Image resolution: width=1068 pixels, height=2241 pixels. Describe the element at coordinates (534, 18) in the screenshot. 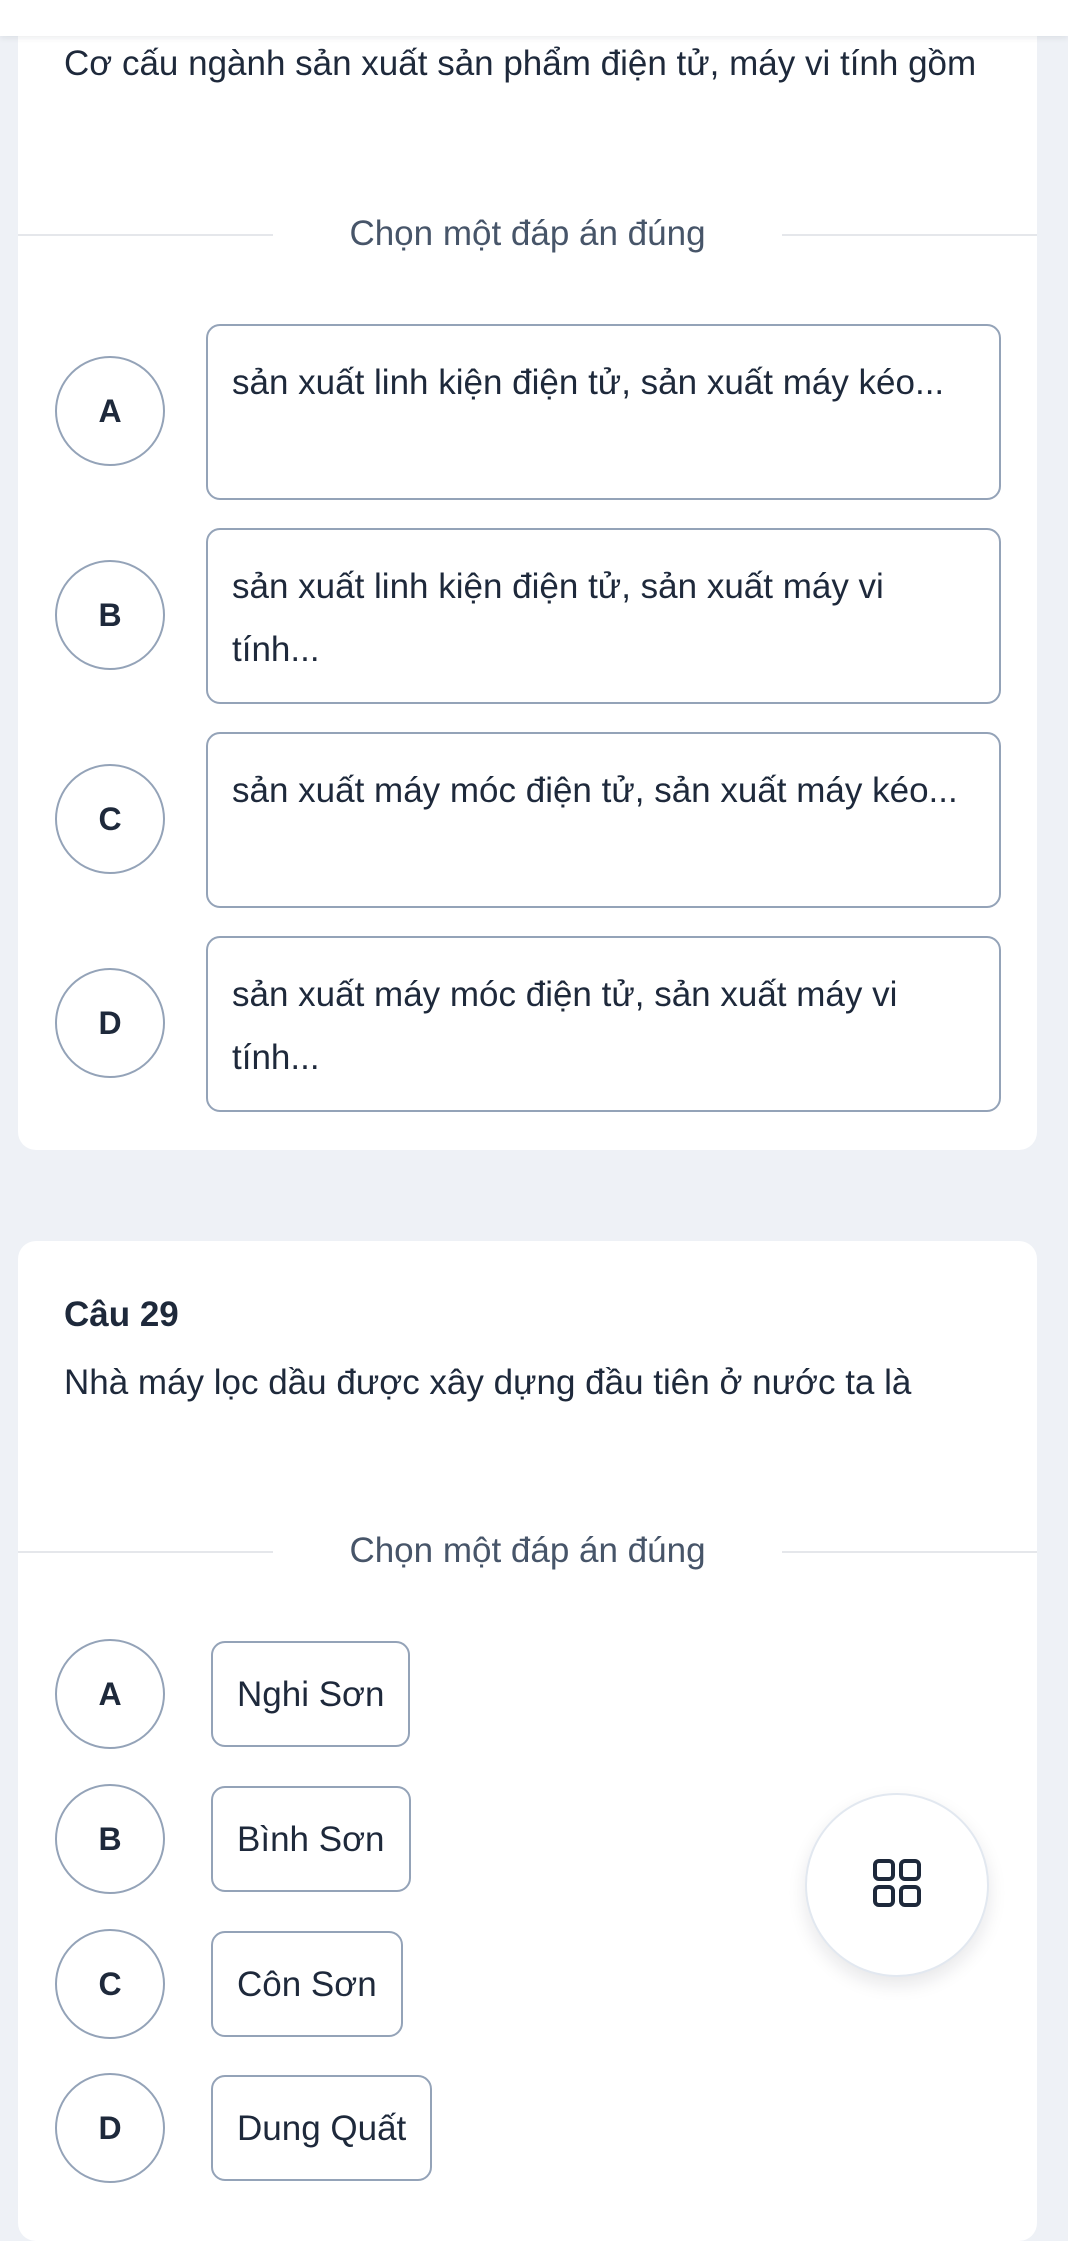

I see `top-app-bar` at that location.